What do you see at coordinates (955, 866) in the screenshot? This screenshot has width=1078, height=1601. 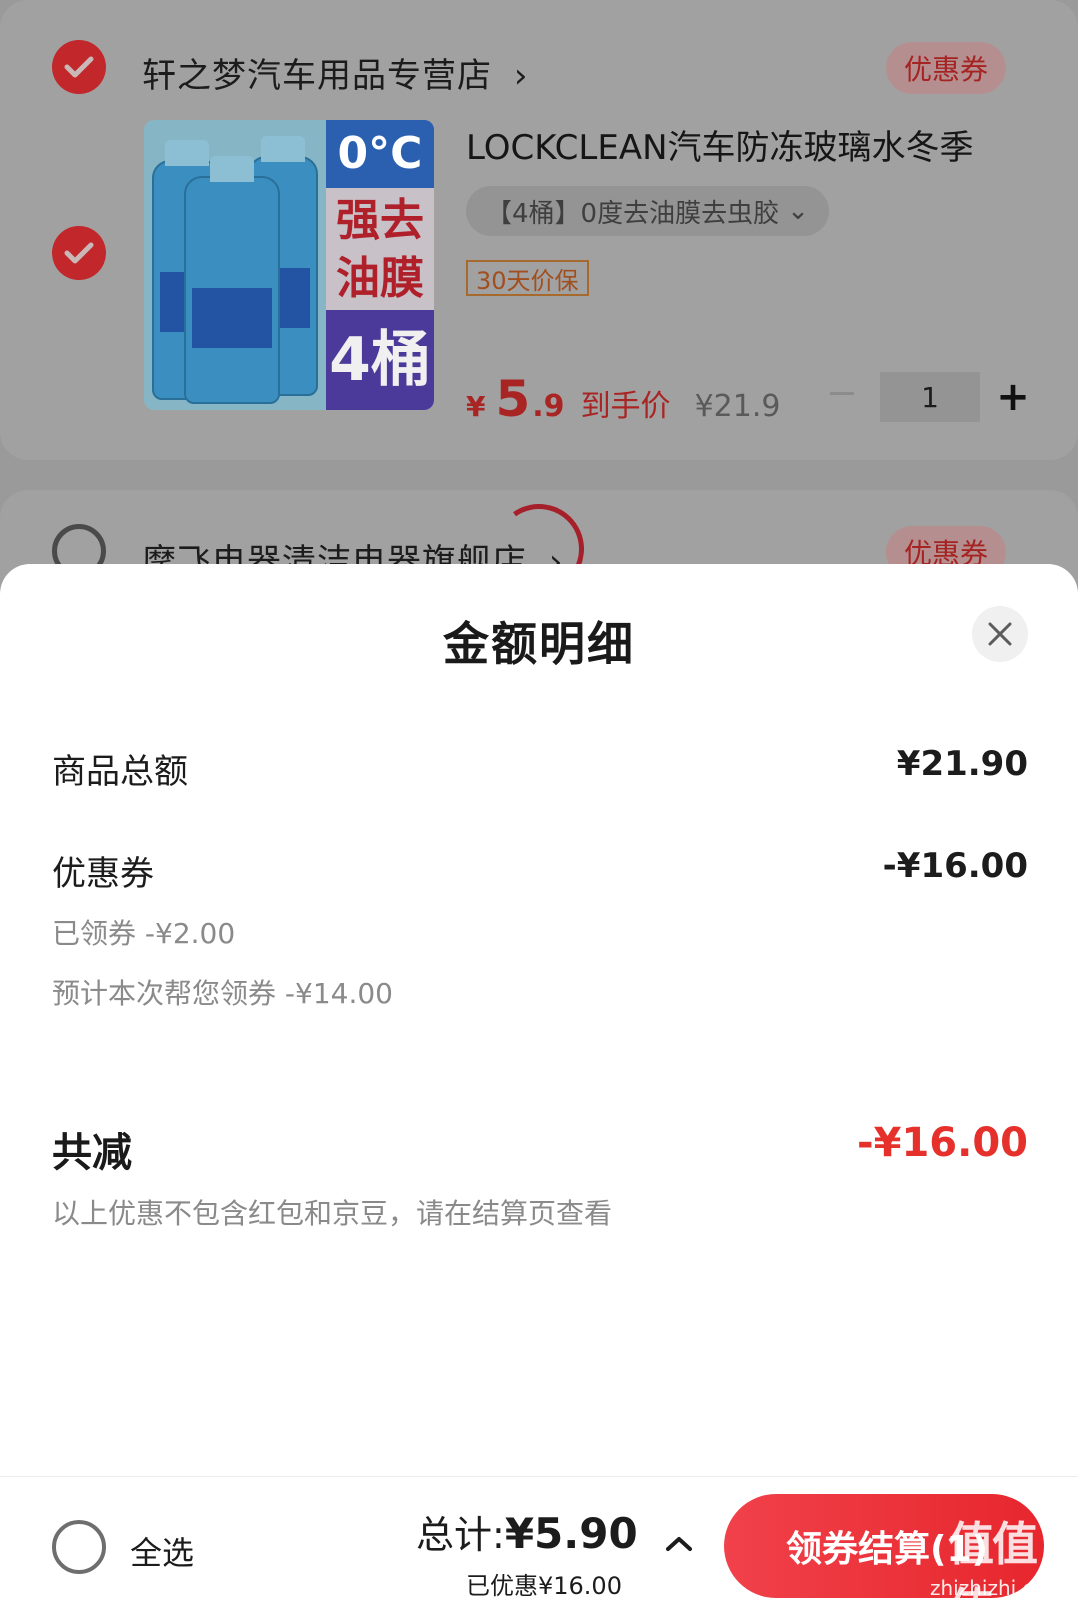 I see `coupon-value: -¥16.00` at bounding box center [955, 866].